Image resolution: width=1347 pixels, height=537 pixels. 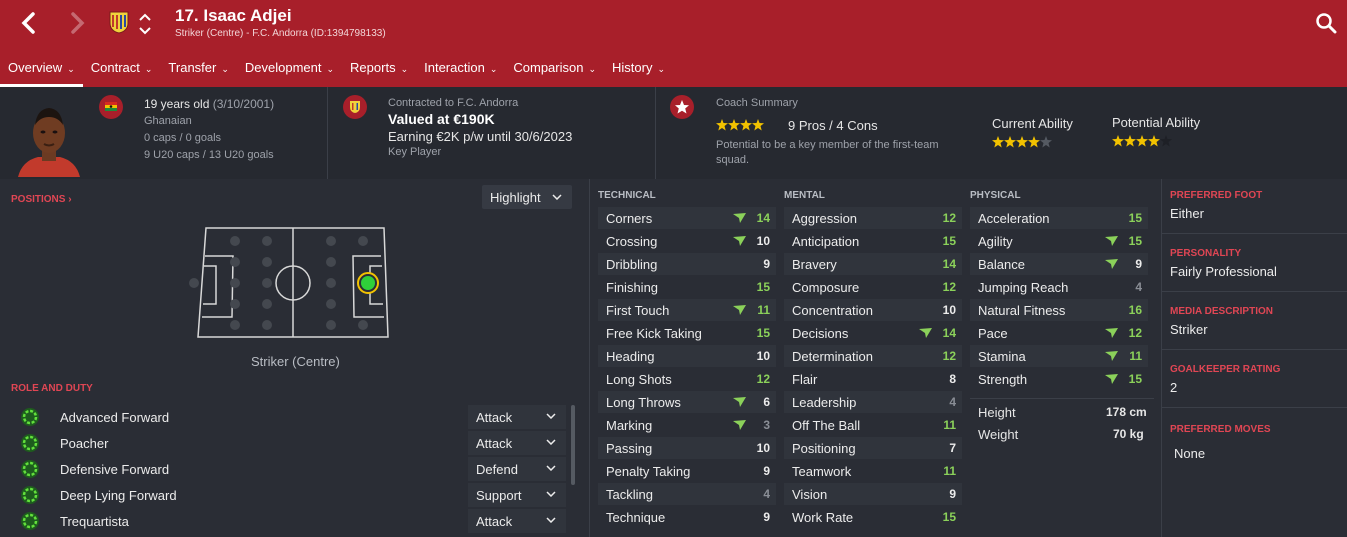 I want to click on attribute-row: Pace 12, so click(x=1059, y=333).